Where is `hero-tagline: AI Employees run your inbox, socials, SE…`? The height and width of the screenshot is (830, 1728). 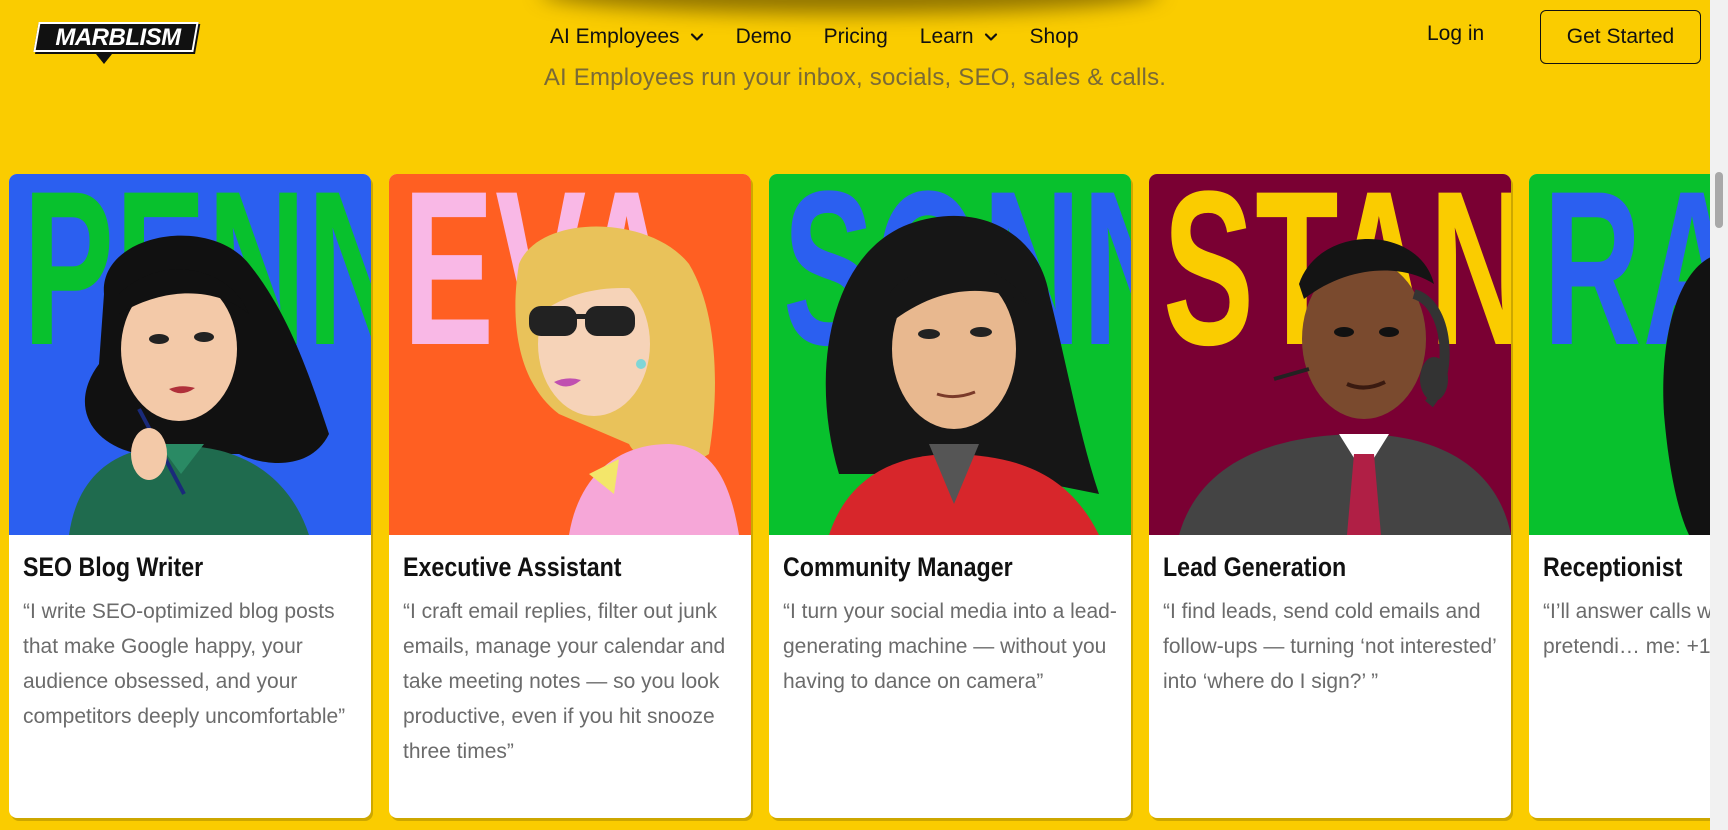 hero-tagline: AI Employees run your inbox, socials, SE… is located at coordinates (855, 77).